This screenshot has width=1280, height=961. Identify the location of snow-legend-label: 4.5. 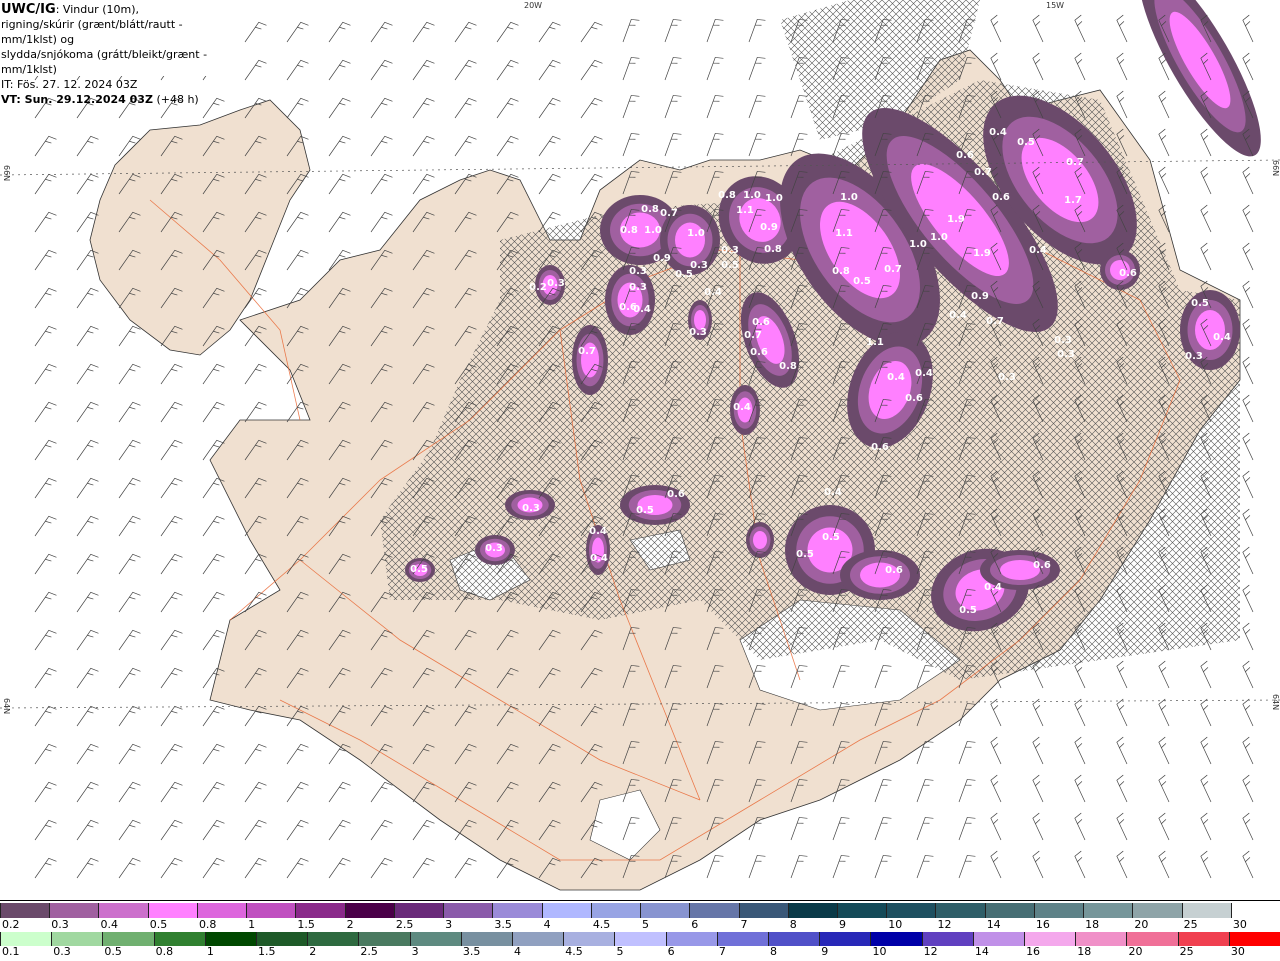
(601, 924).